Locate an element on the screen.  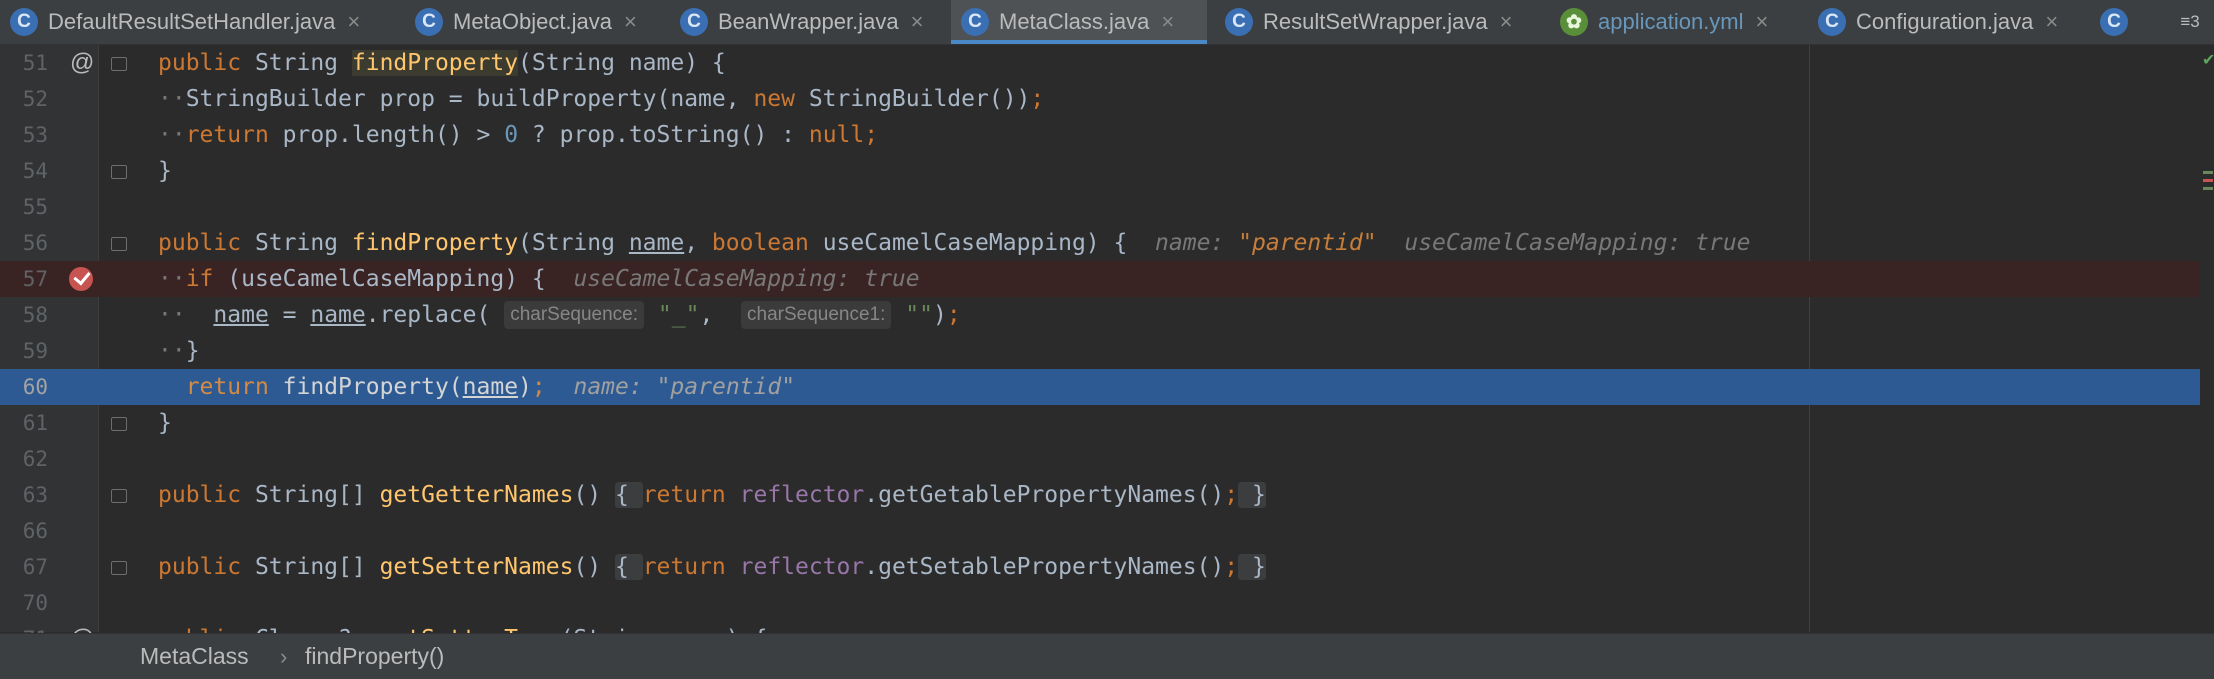
tab-label: ResultSetWrapper.java is located at coordinates (1375, 21).